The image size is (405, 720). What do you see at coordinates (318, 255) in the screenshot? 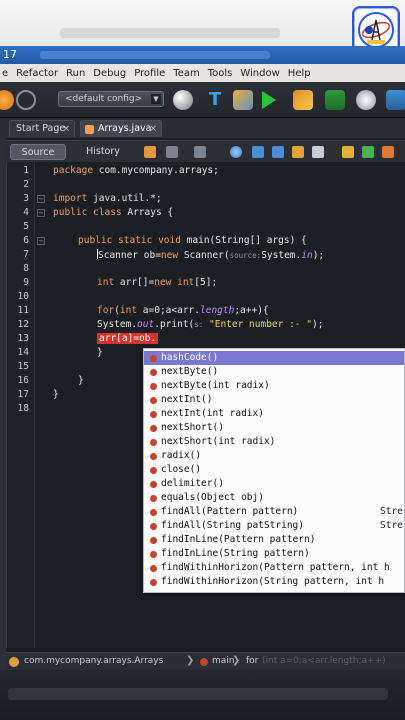
I see `code-text: );` at bounding box center [318, 255].